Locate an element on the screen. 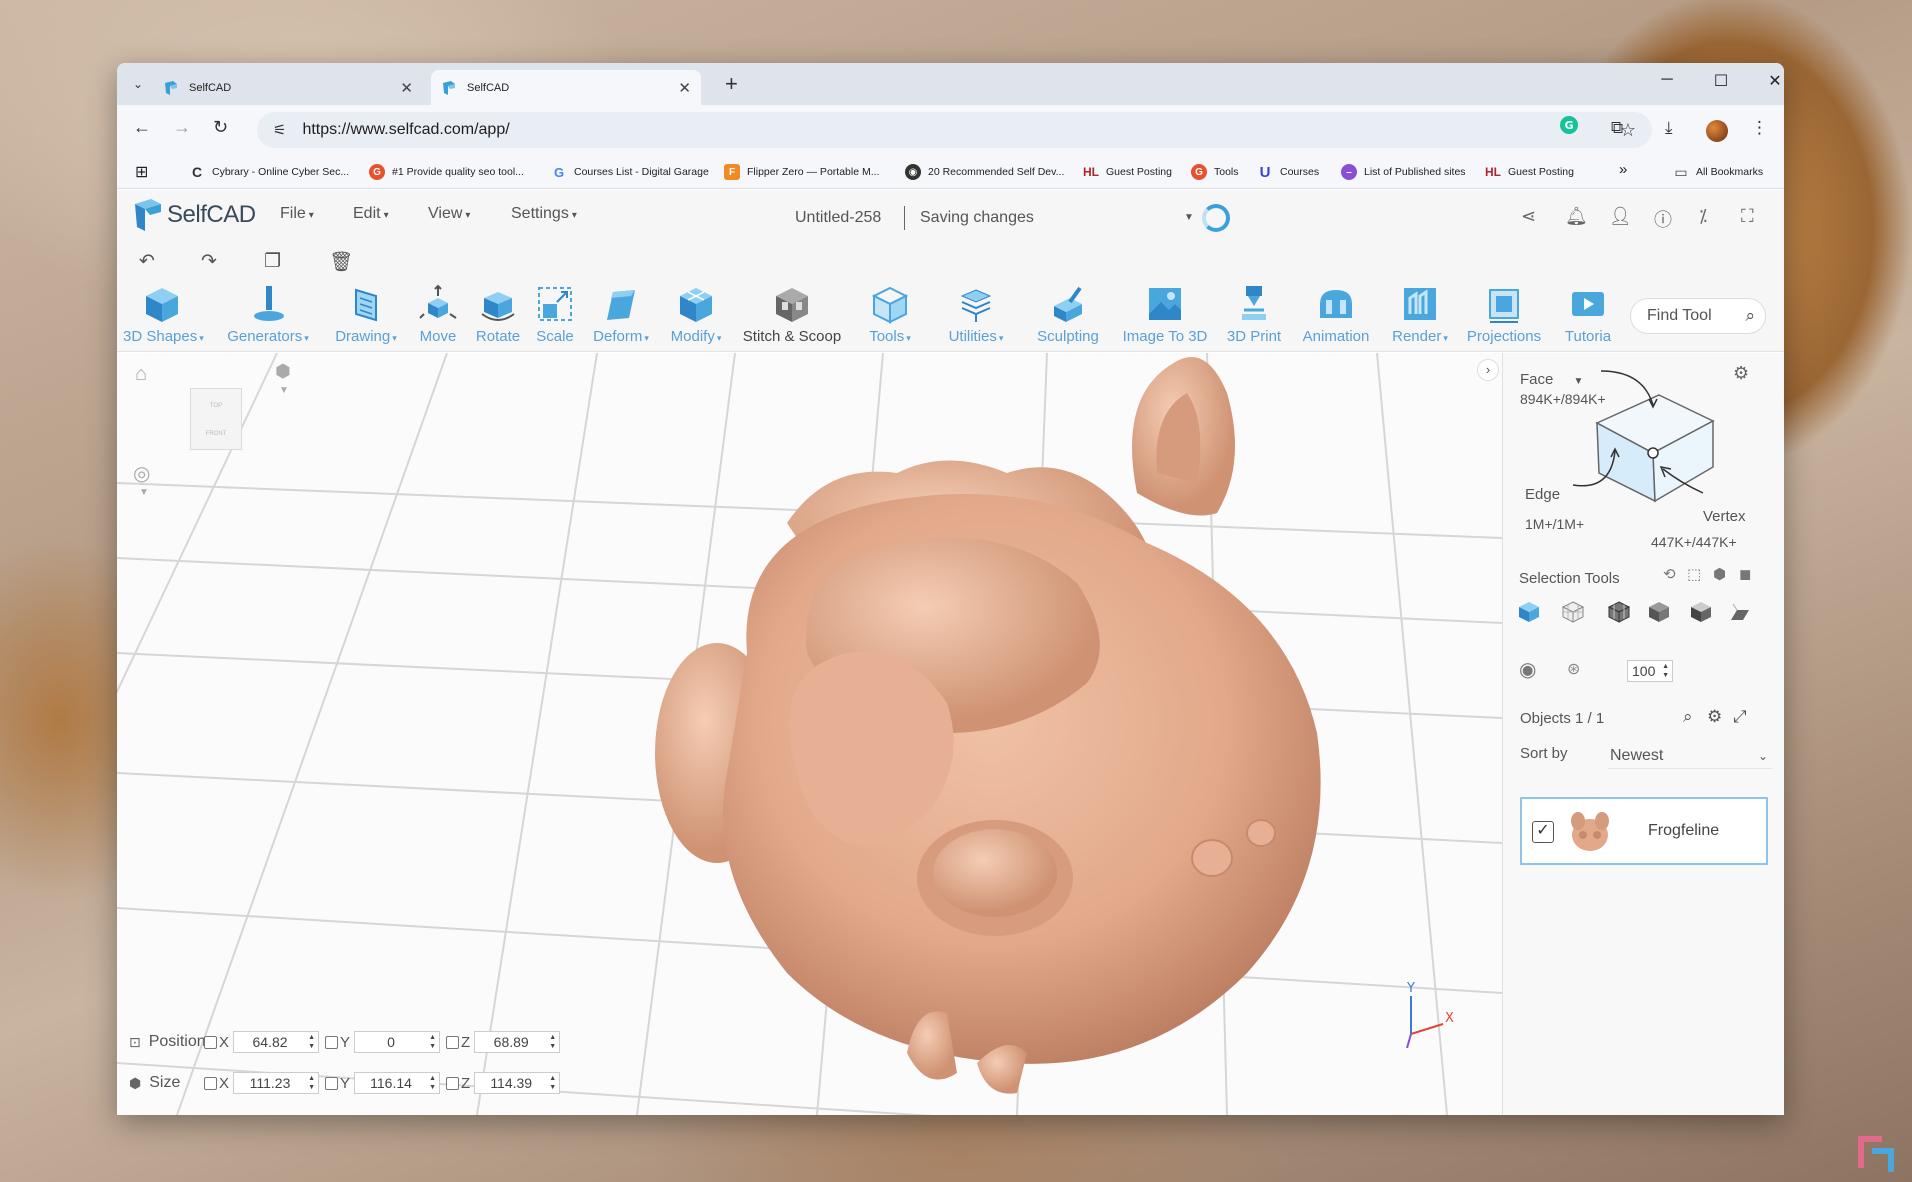 The image size is (1912, 1182). size-y-field: Y 116.14 ▲ ▼ is located at coordinates (383, 1083).